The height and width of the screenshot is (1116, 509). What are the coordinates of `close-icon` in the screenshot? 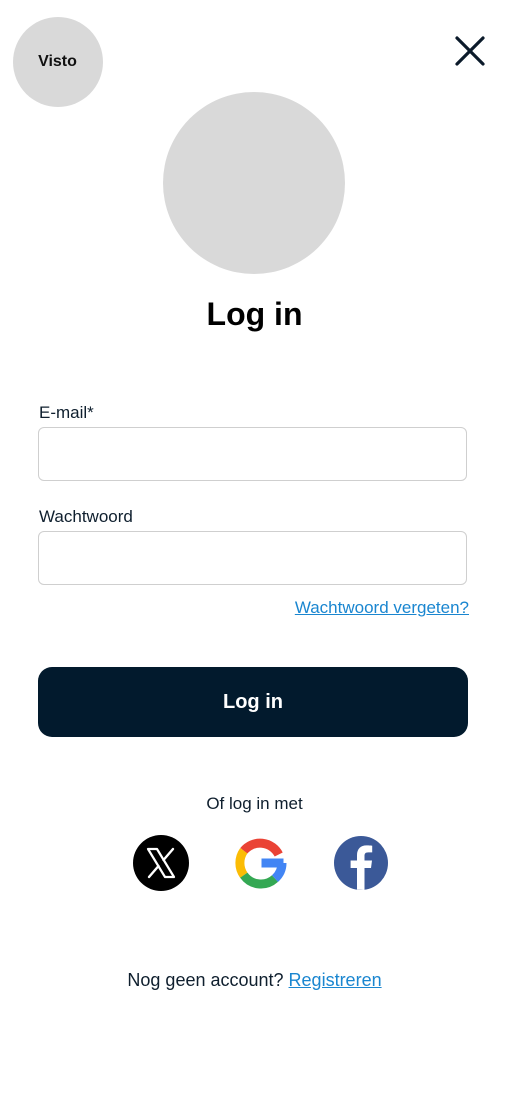 It's located at (470, 51).